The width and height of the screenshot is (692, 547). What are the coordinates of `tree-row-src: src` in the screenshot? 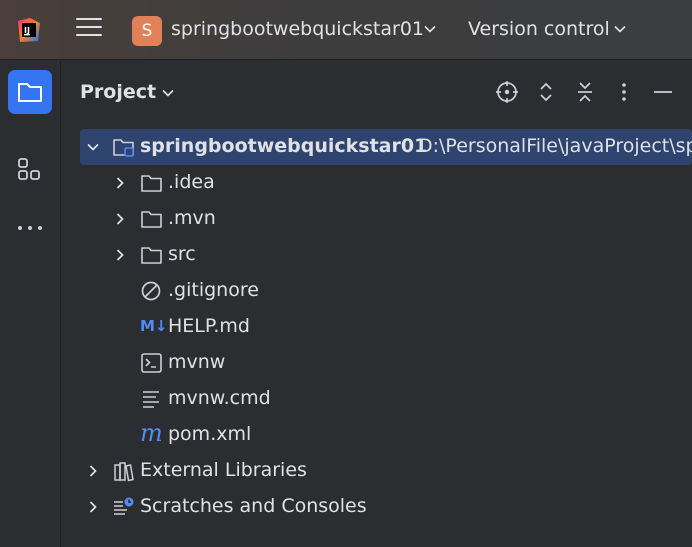 It's located at (386, 255).